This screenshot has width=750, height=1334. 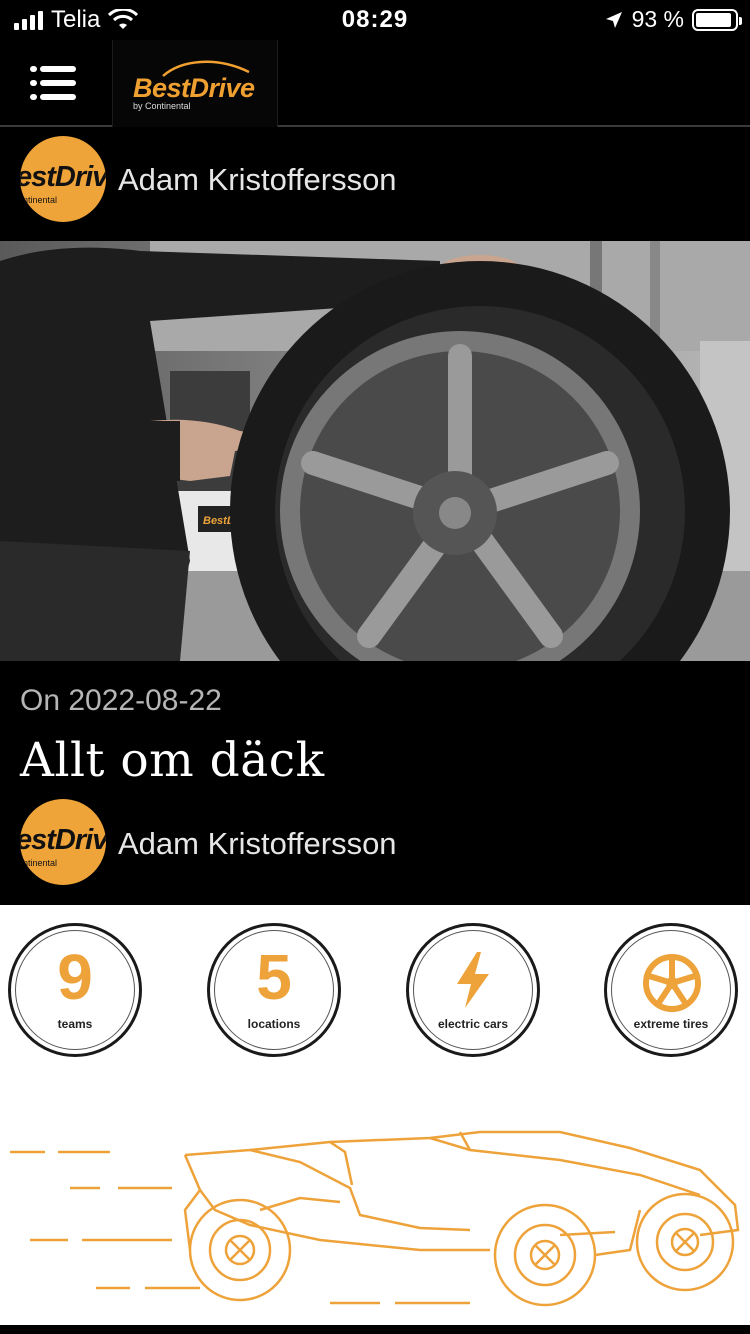 I want to click on stat-badge-locations: 5 locations, so click(x=274, y=990).